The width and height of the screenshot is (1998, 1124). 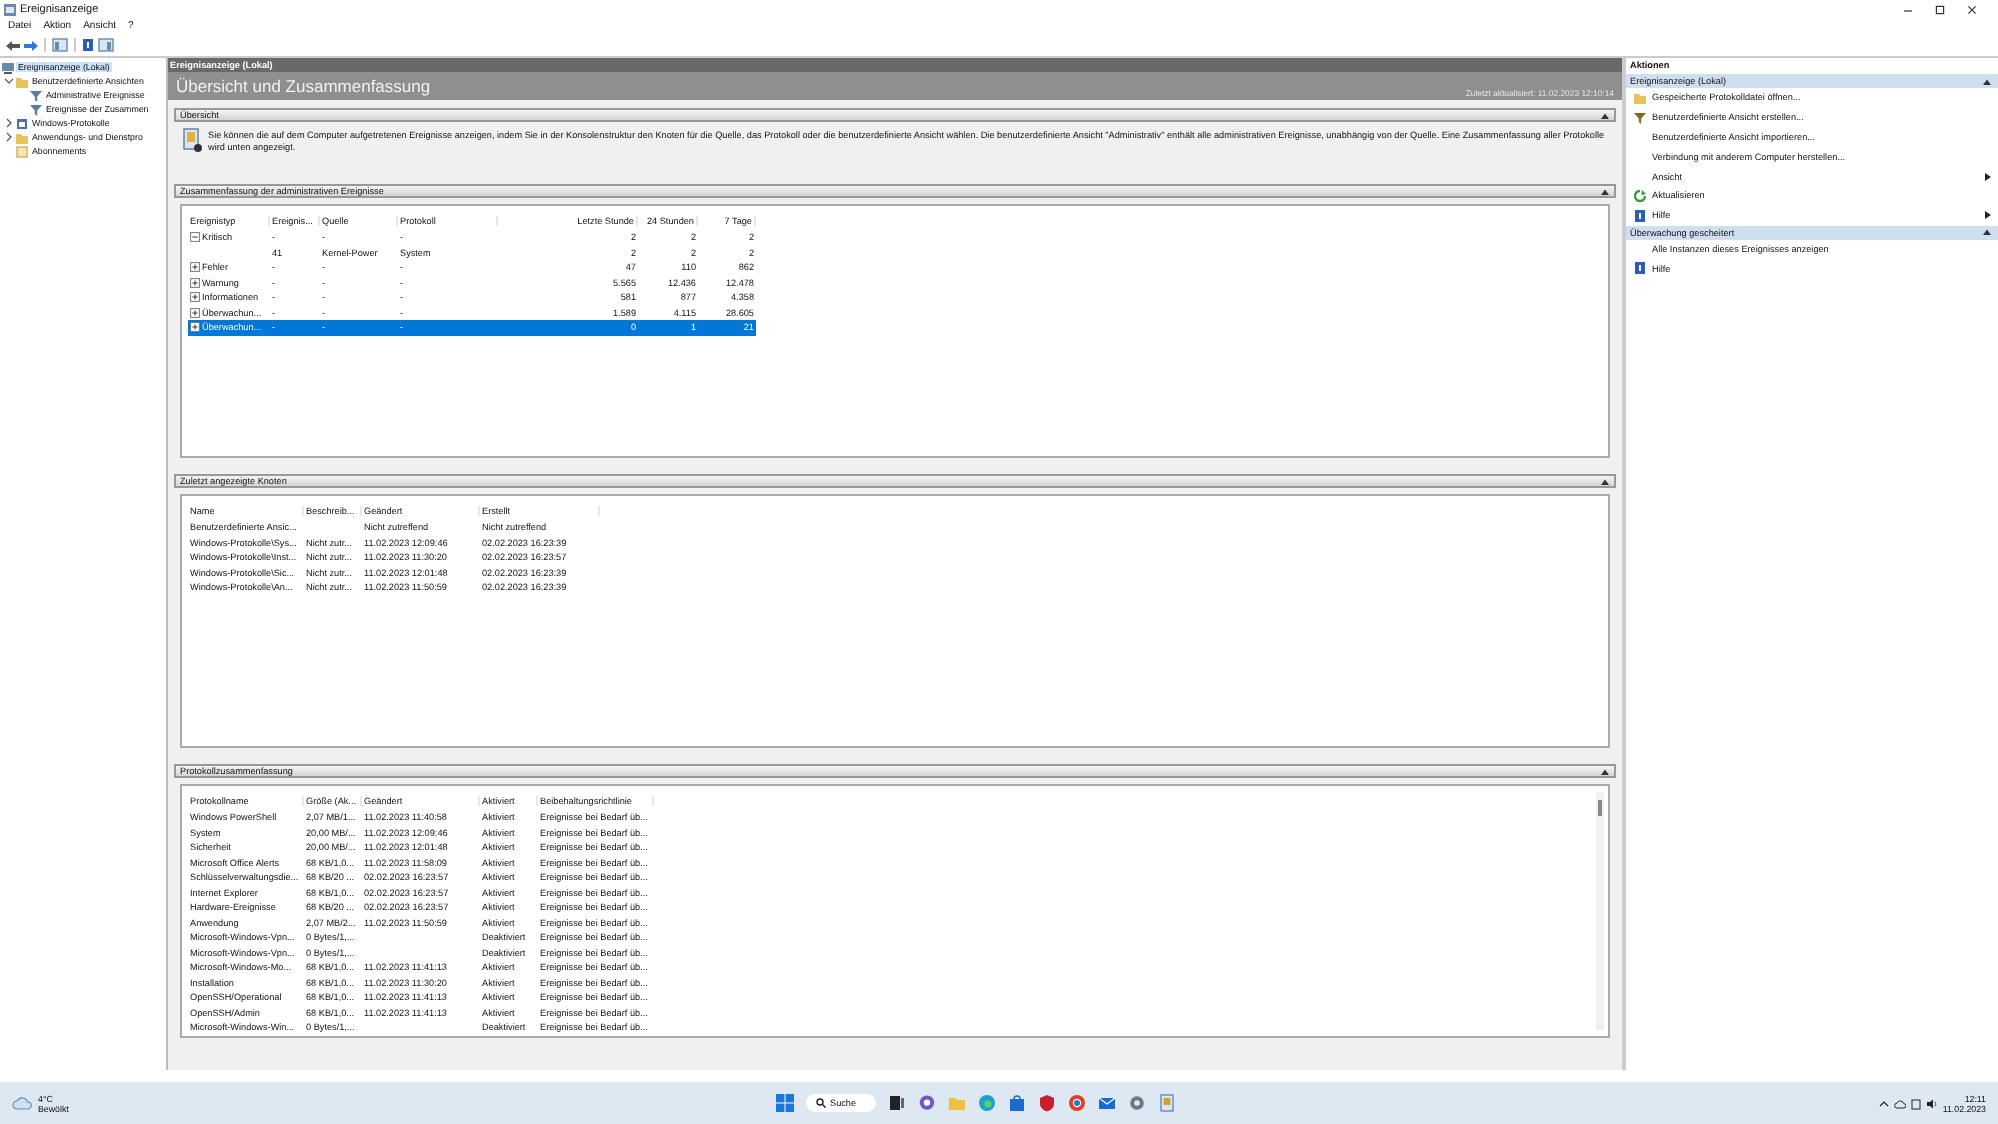 What do you see at coordinates (106, 45) in the screenshot?
I see `panel-icon` at bounding box center [106, 45].